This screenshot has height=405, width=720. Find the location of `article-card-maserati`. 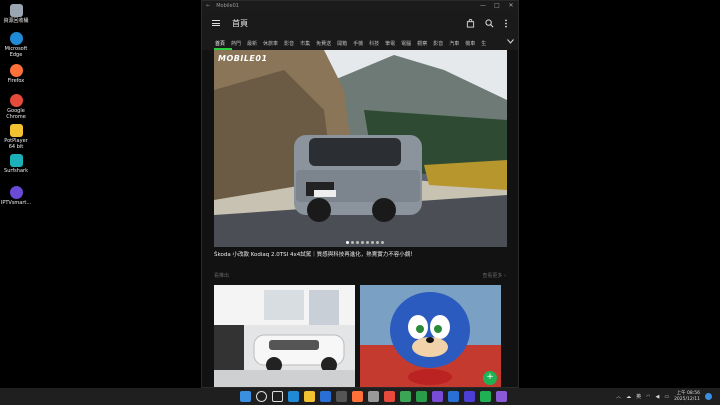

article-card-maserati is located at coordinates (284, 336).